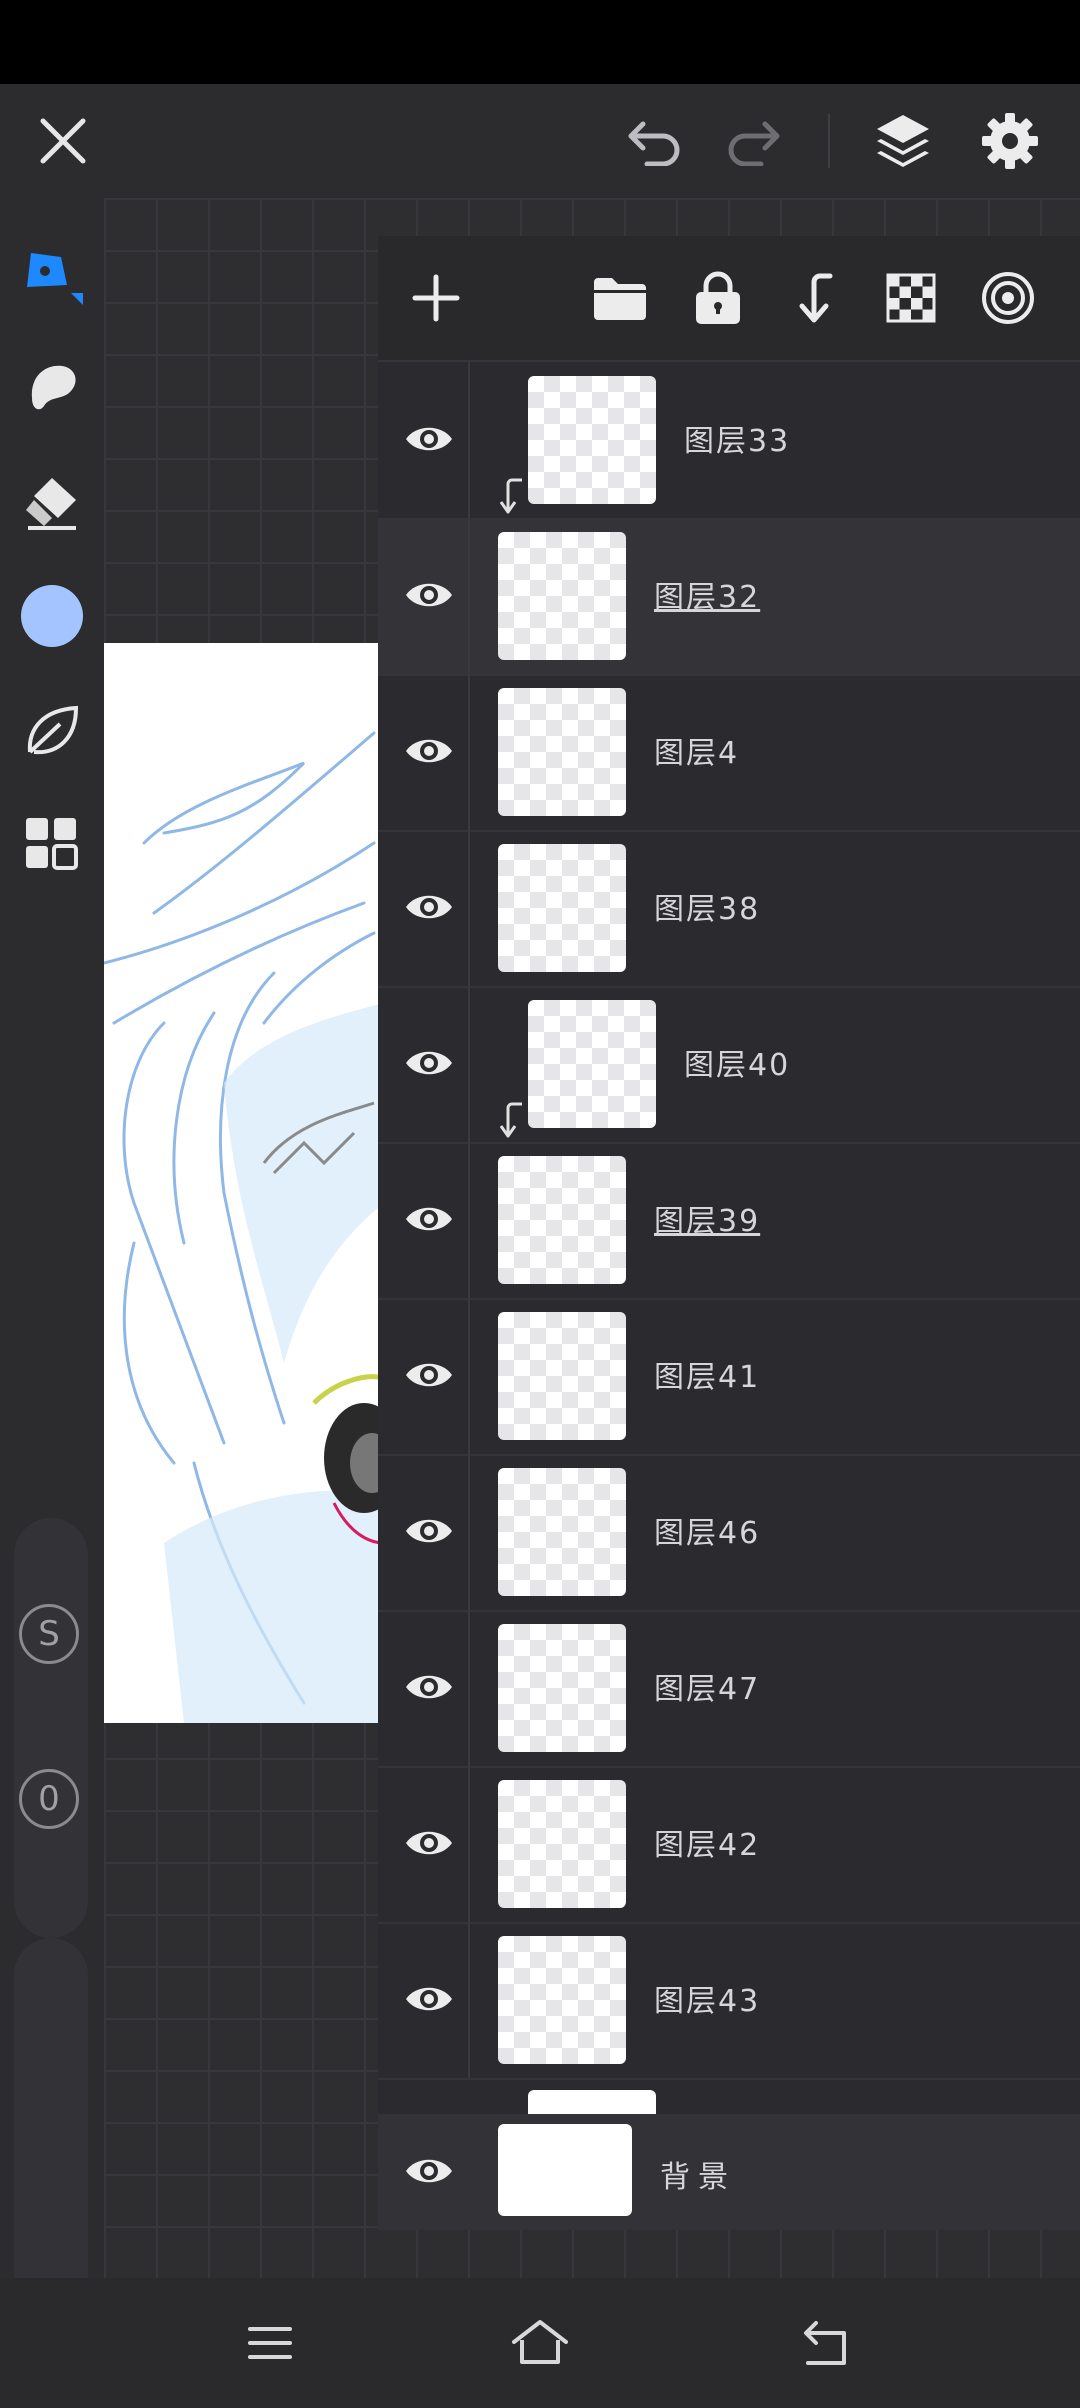  Describe the element at coordinates (729, 1221) in the screenshot. I see `layer-row: 图层39` at that location.